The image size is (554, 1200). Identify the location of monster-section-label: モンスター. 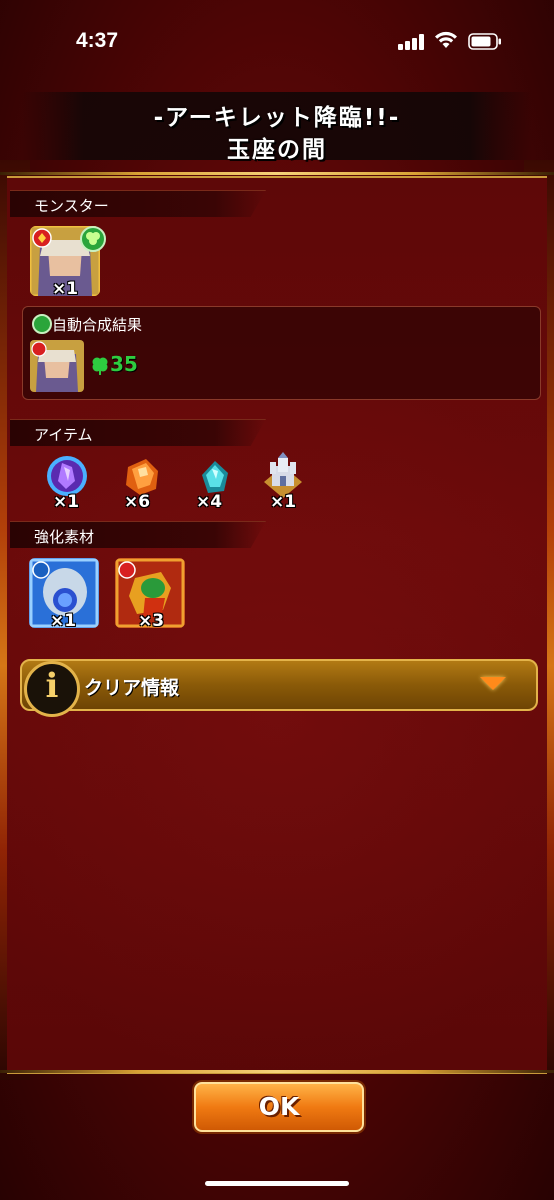
(71, 206).